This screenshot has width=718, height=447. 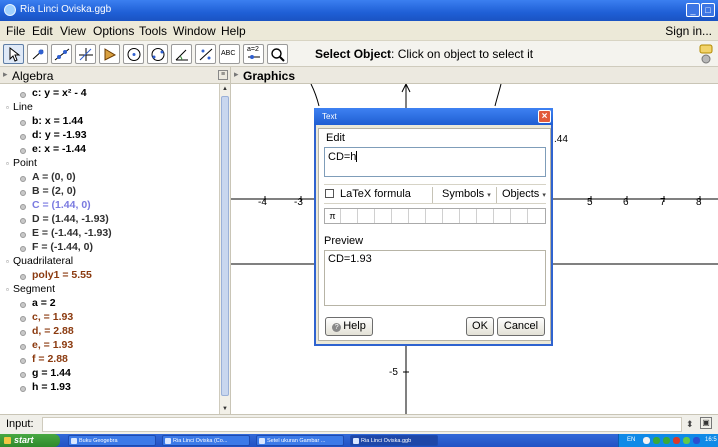 I want to click on algebra-item-h: h = 1.93, so click(x=45, y=387).